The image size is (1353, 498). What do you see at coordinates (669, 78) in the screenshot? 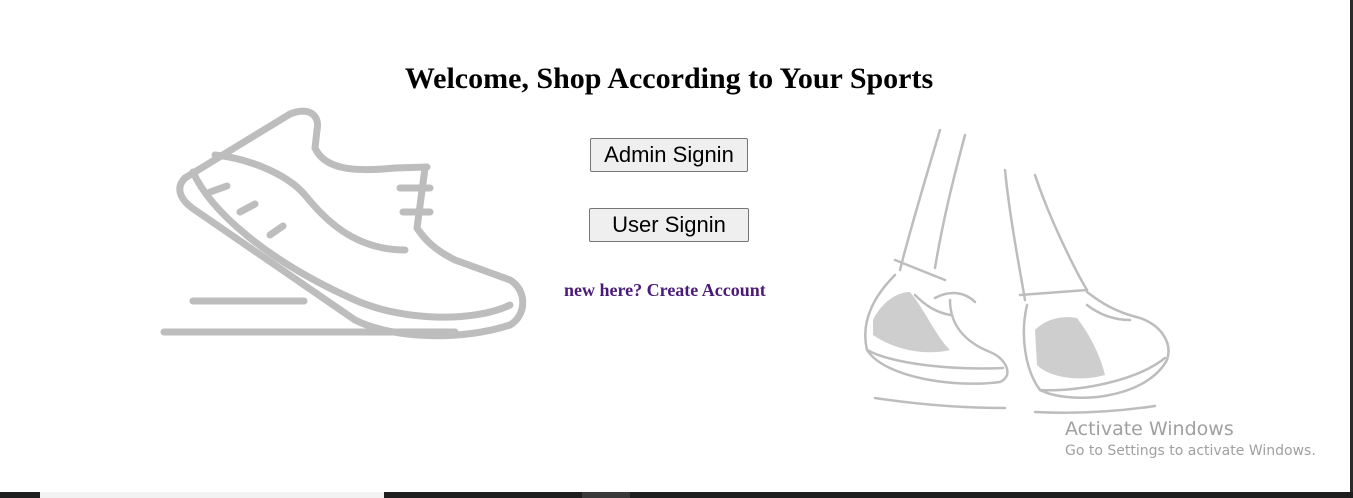
I see `page-title: Welcome, Shop According to Your Sports` at bounding box center [669, 78].